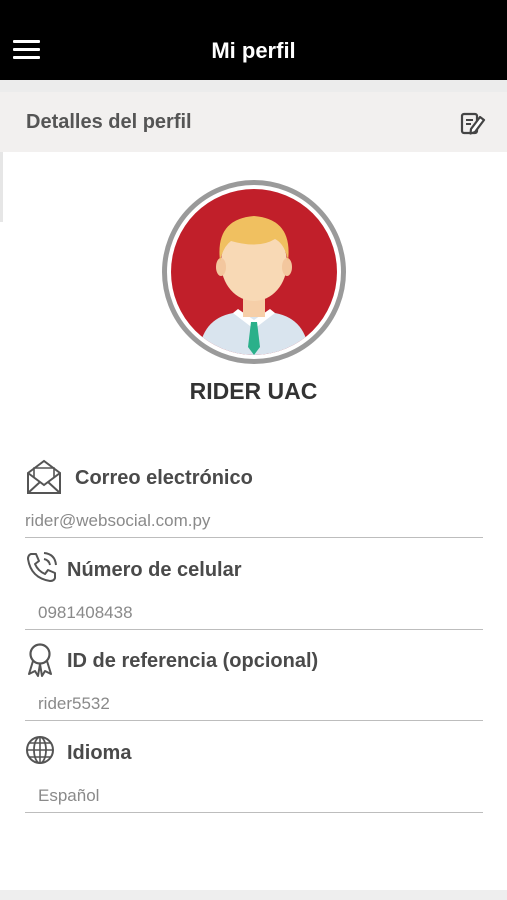 The image size is (507, 900). I want to click on language-value: Español, so click(69, 795).